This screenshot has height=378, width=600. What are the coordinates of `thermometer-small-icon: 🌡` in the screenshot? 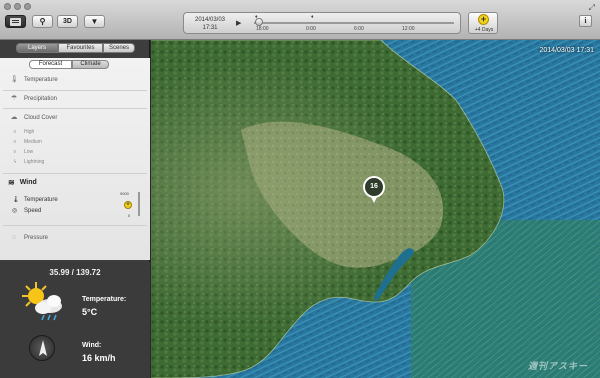 It's located at (16, 200).